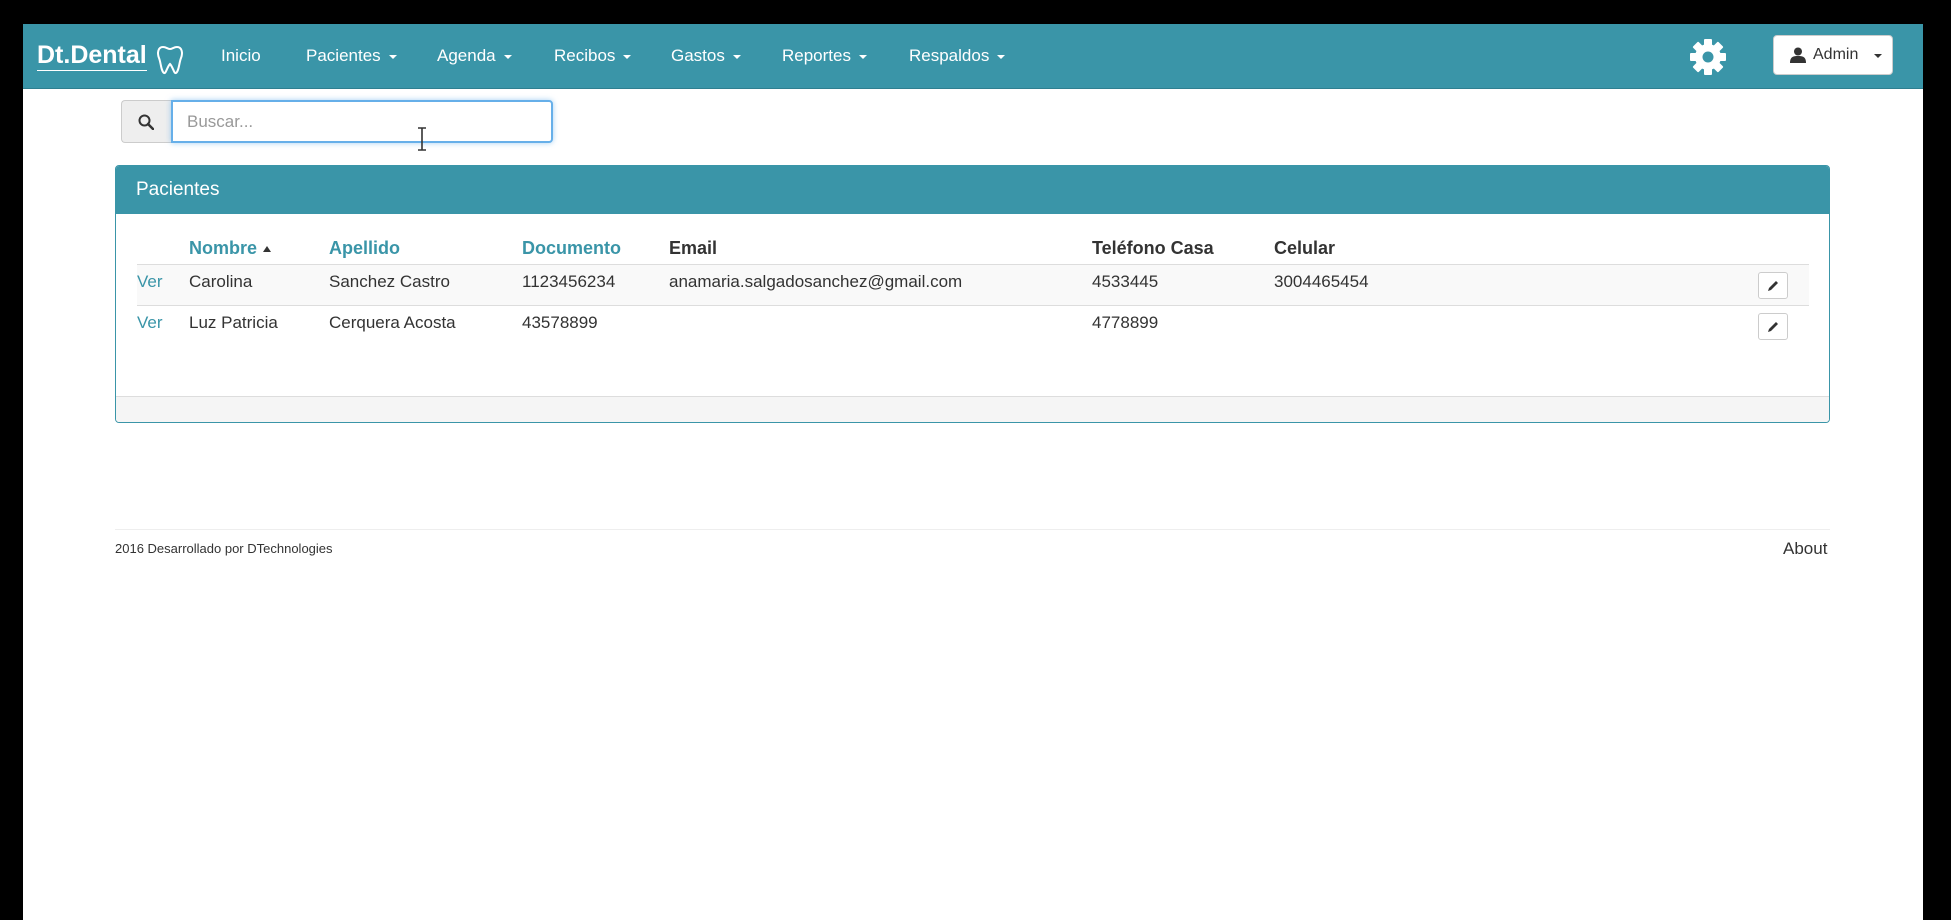  I want to click on nav-item-pacientes: Pacientes, so click(351, 56).